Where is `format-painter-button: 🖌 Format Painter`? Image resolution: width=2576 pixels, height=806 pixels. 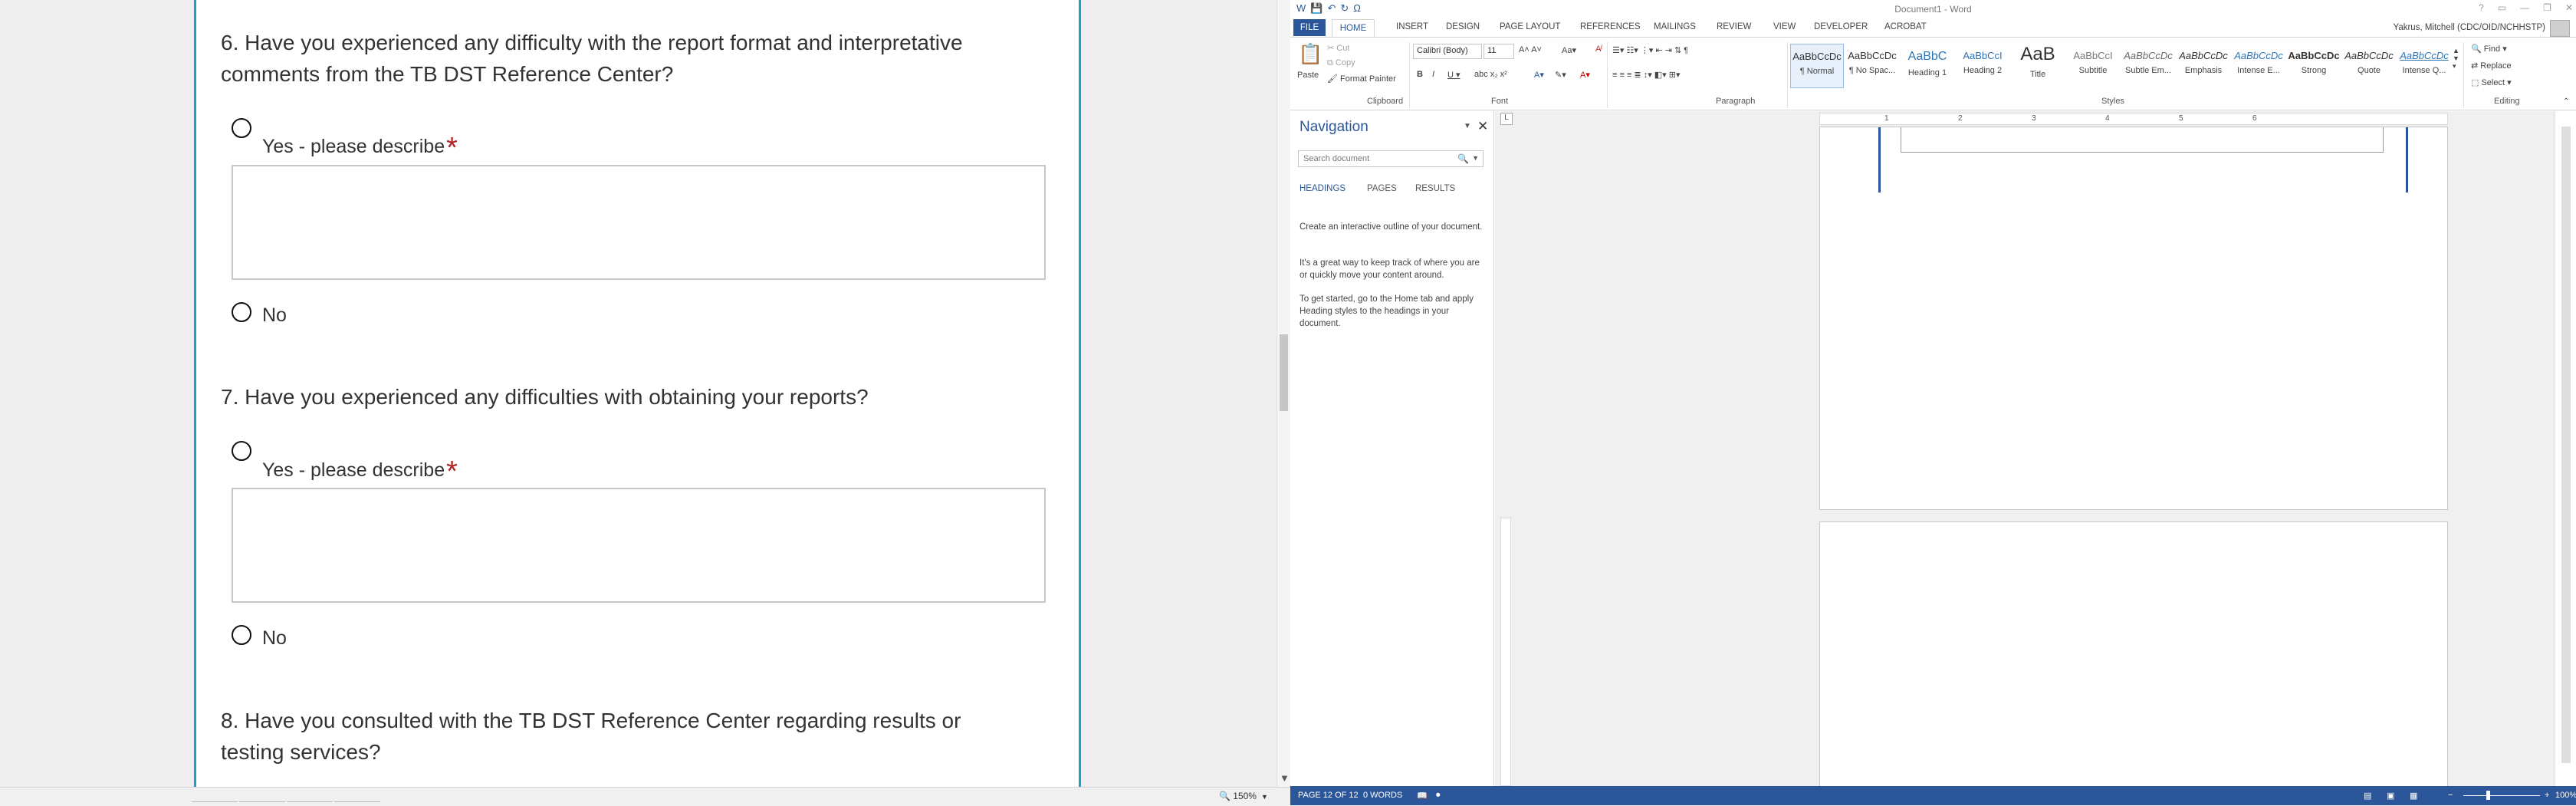 format-painter-button: 🖌 Format Painter is located at coordinates (1361, 79).